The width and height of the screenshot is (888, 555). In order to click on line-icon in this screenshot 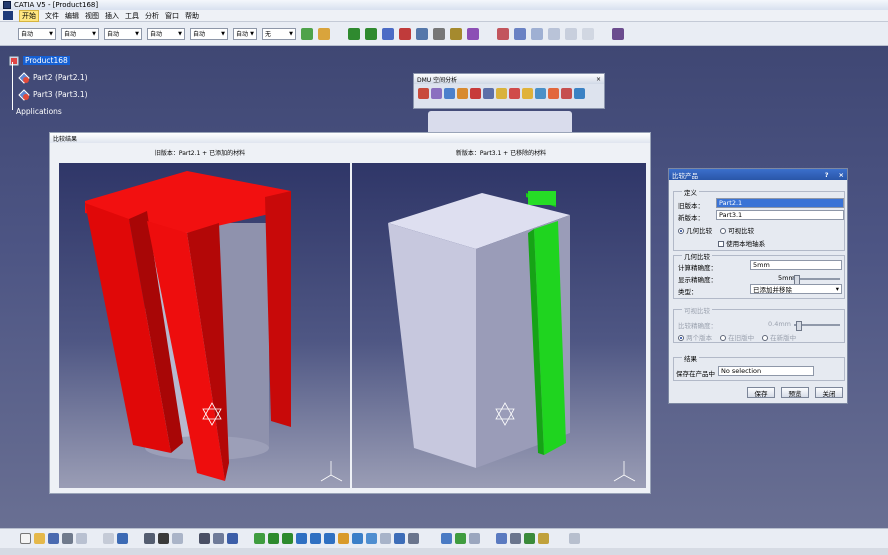, I will do `click(422, 33)`.